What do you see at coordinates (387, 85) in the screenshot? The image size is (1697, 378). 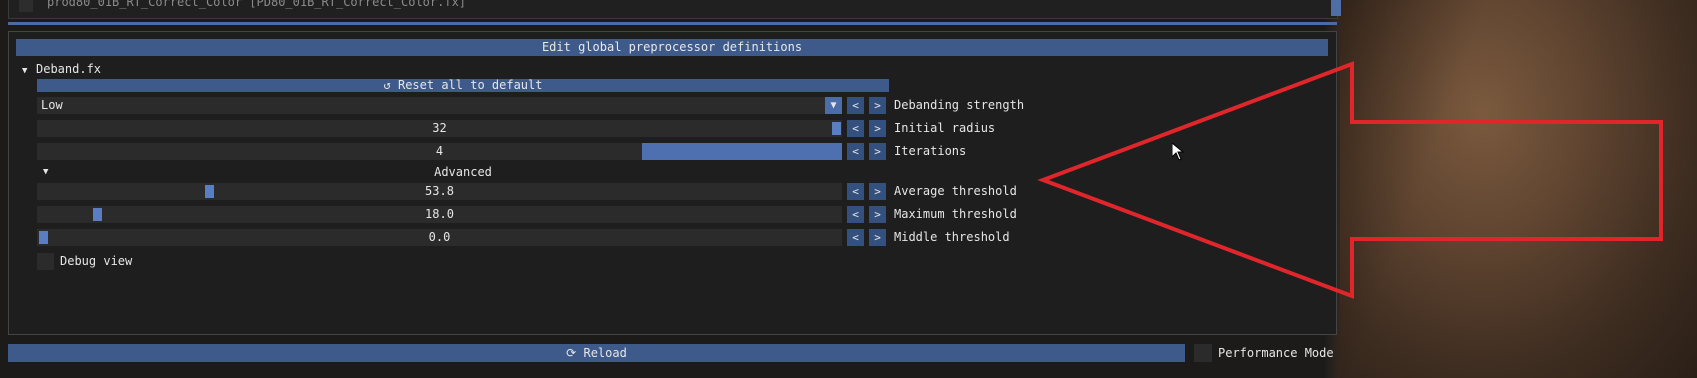 I see `undo-icon: ↺` at bounding box center [387, 85].